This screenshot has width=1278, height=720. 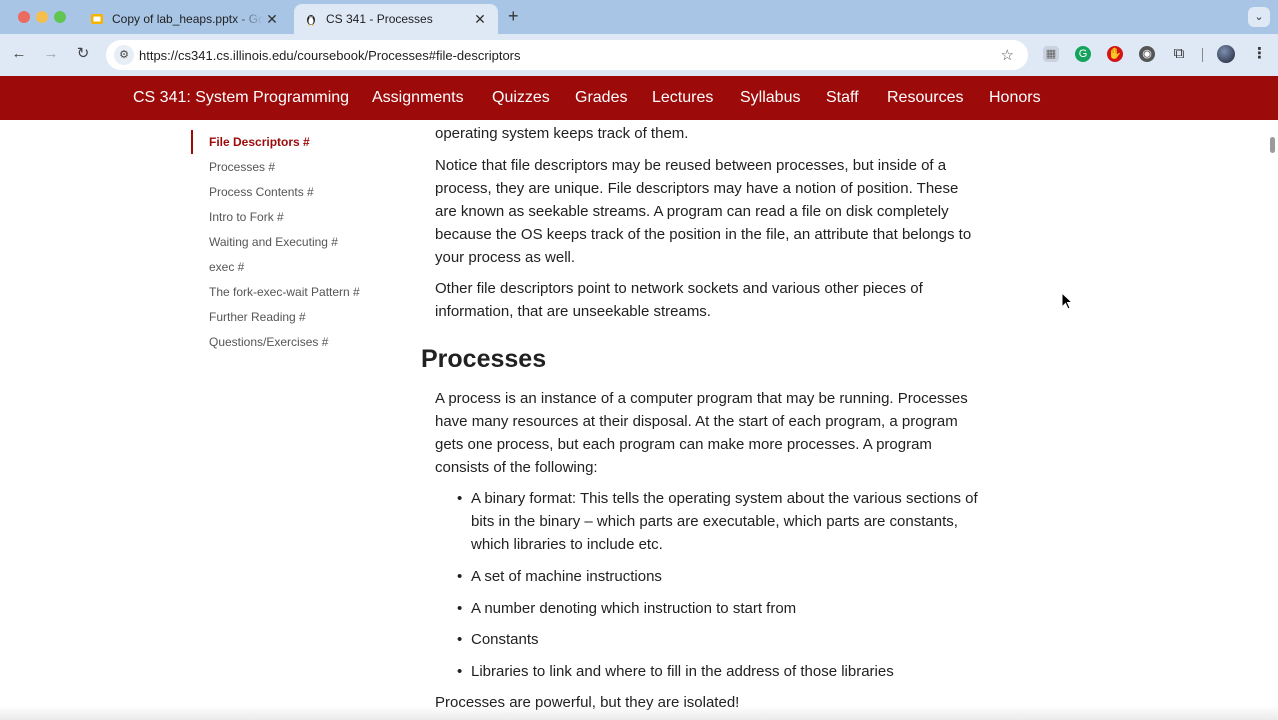 What do you see at coordinates (1272, 145) in the screenshot?
I see `page-scrollbar` at bounding box center [1272, 145].